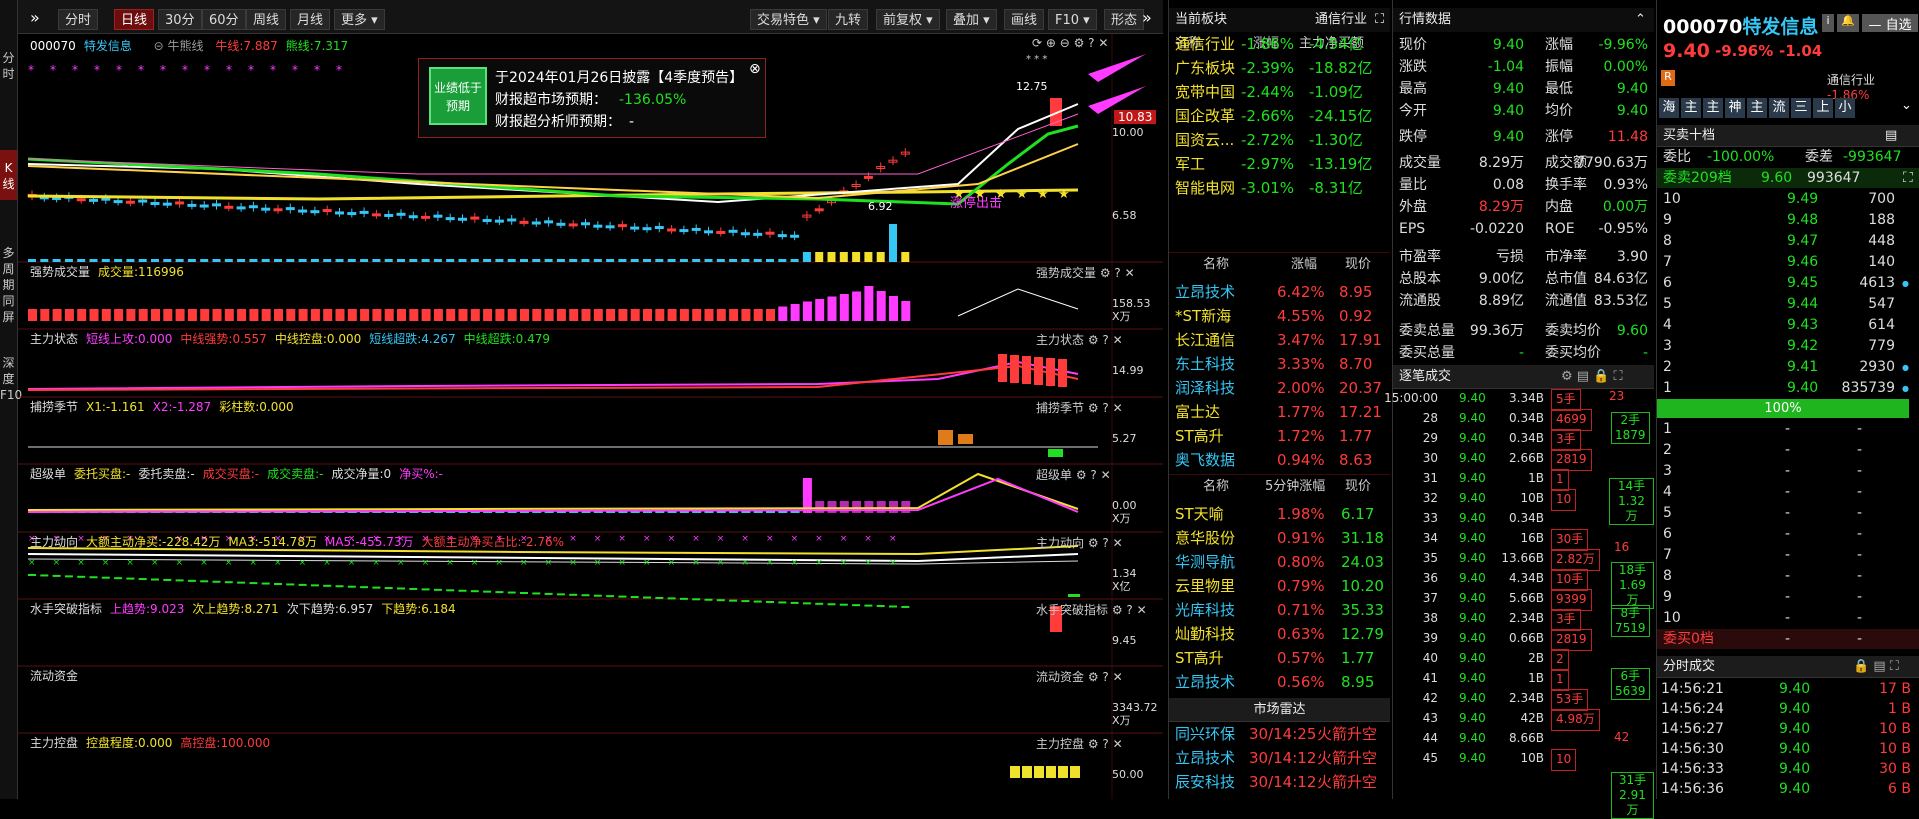  I want to click on period-30m: 30分, so click(180, 19).